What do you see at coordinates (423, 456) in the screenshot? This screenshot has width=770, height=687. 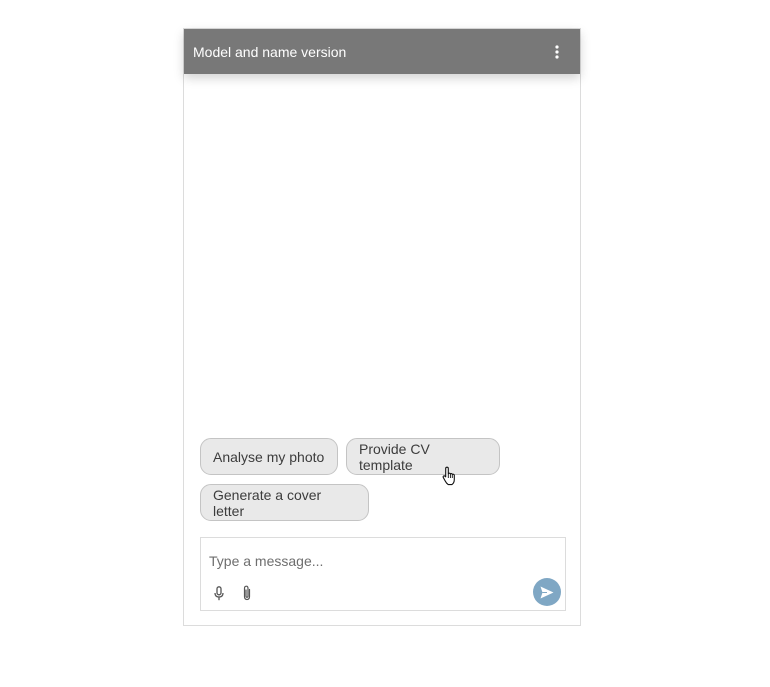 I see `suggestion-chip-cv-template: Provide CV template` at bounding box center [423, 456].